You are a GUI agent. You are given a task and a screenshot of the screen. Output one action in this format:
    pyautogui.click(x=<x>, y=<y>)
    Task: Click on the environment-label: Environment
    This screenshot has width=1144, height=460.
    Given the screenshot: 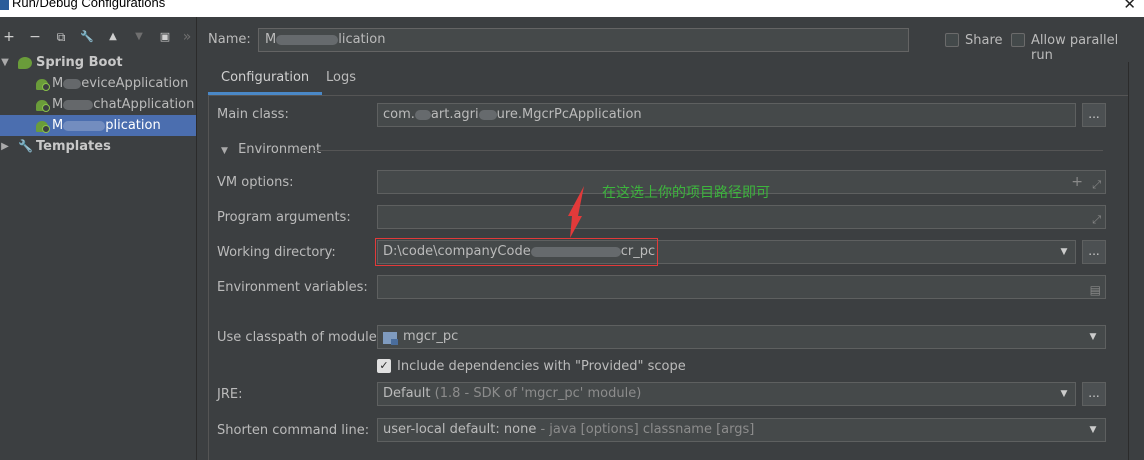 What is the action you would take?
    pyautogui.click(x=280, y=149)
    